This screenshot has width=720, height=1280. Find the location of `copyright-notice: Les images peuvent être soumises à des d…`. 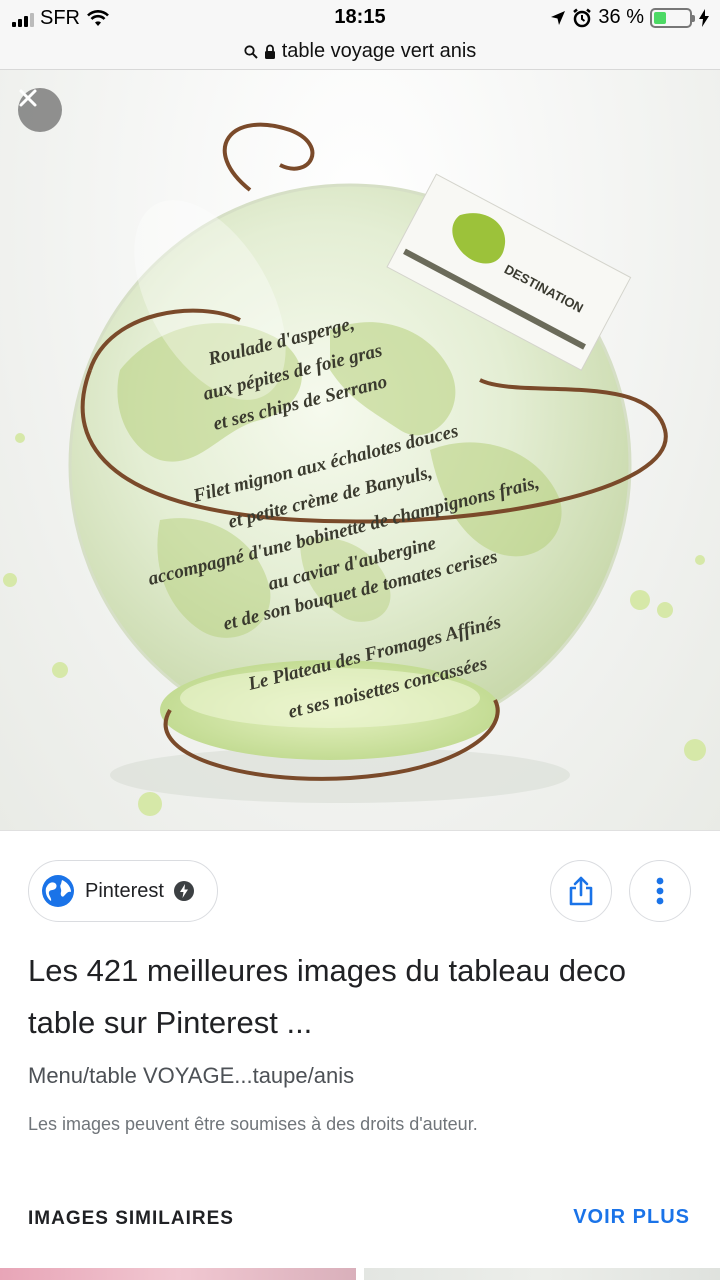

copyright-notice: Les images peuvent être soumises à des d… is located at coordinates (253, 1124).